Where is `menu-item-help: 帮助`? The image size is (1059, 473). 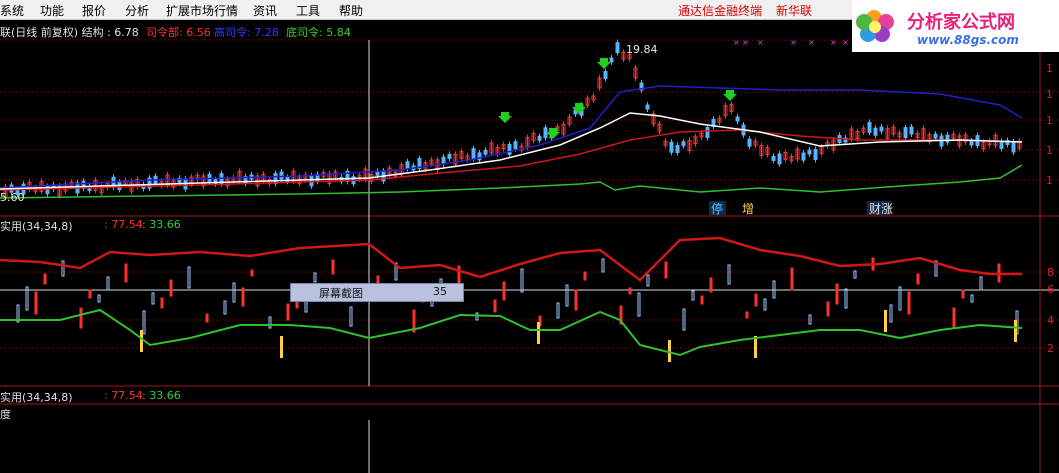
menu-item-help: 帮助 is located at coordinates (351, 10).